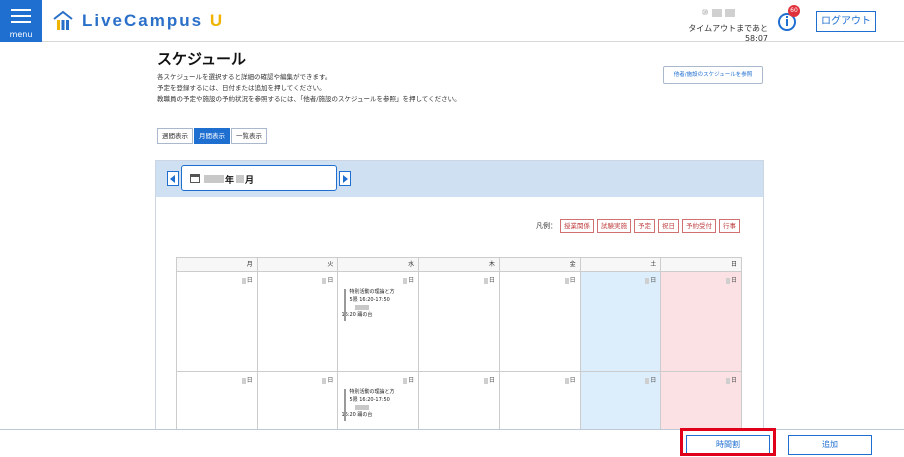 This screenshot has width=904, height=457. Describe the element at coordinates (249, 136) in the screenshot. I see `tab-list: 一覧表示` at that location.